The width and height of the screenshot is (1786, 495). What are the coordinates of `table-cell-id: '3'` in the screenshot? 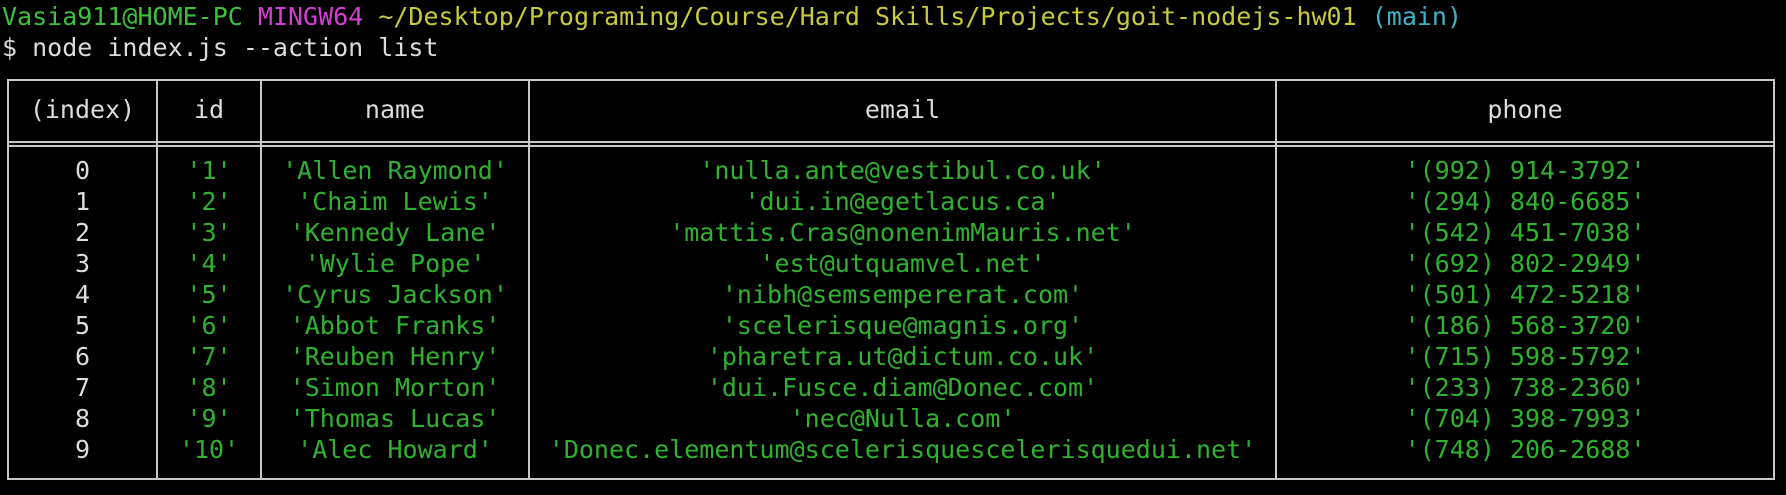 It's located at (209, 232).